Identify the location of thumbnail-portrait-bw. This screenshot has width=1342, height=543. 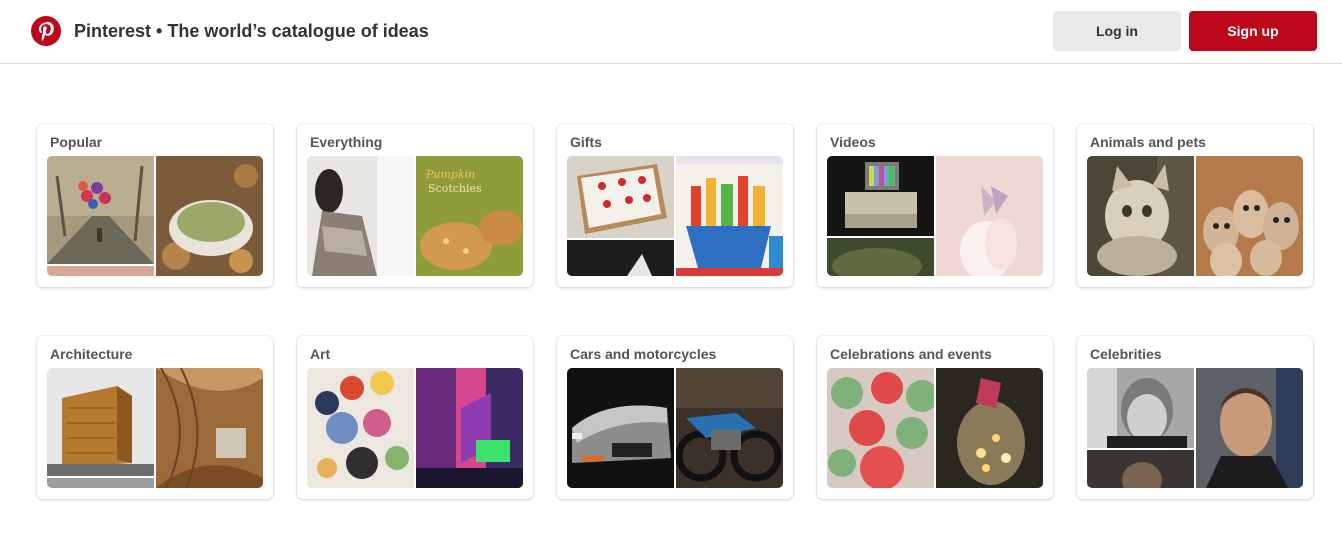
(1140, 408).